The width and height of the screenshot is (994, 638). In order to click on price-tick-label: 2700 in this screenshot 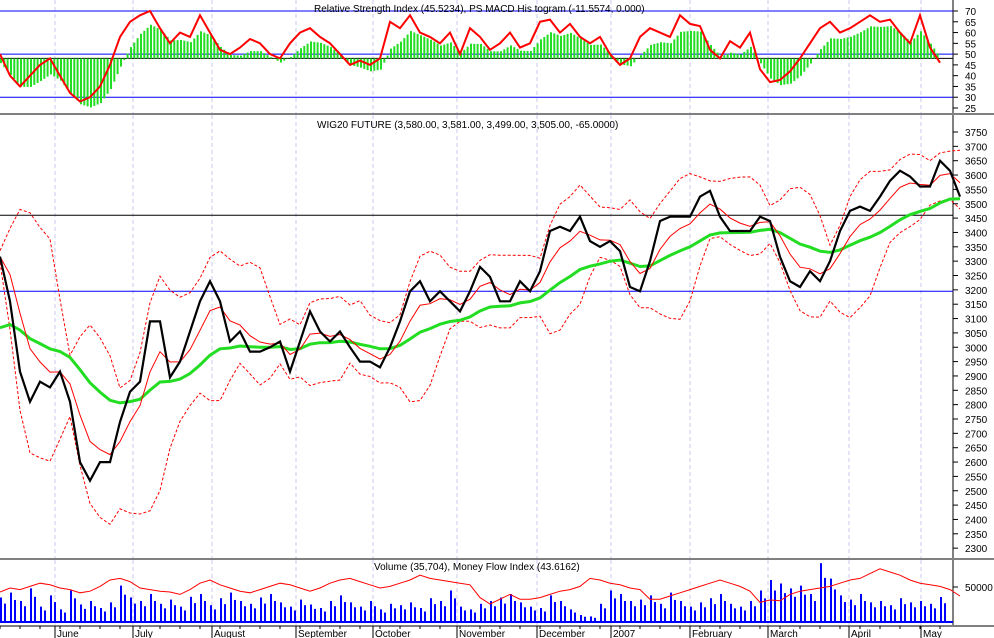, I will do `click(976, 434)`.